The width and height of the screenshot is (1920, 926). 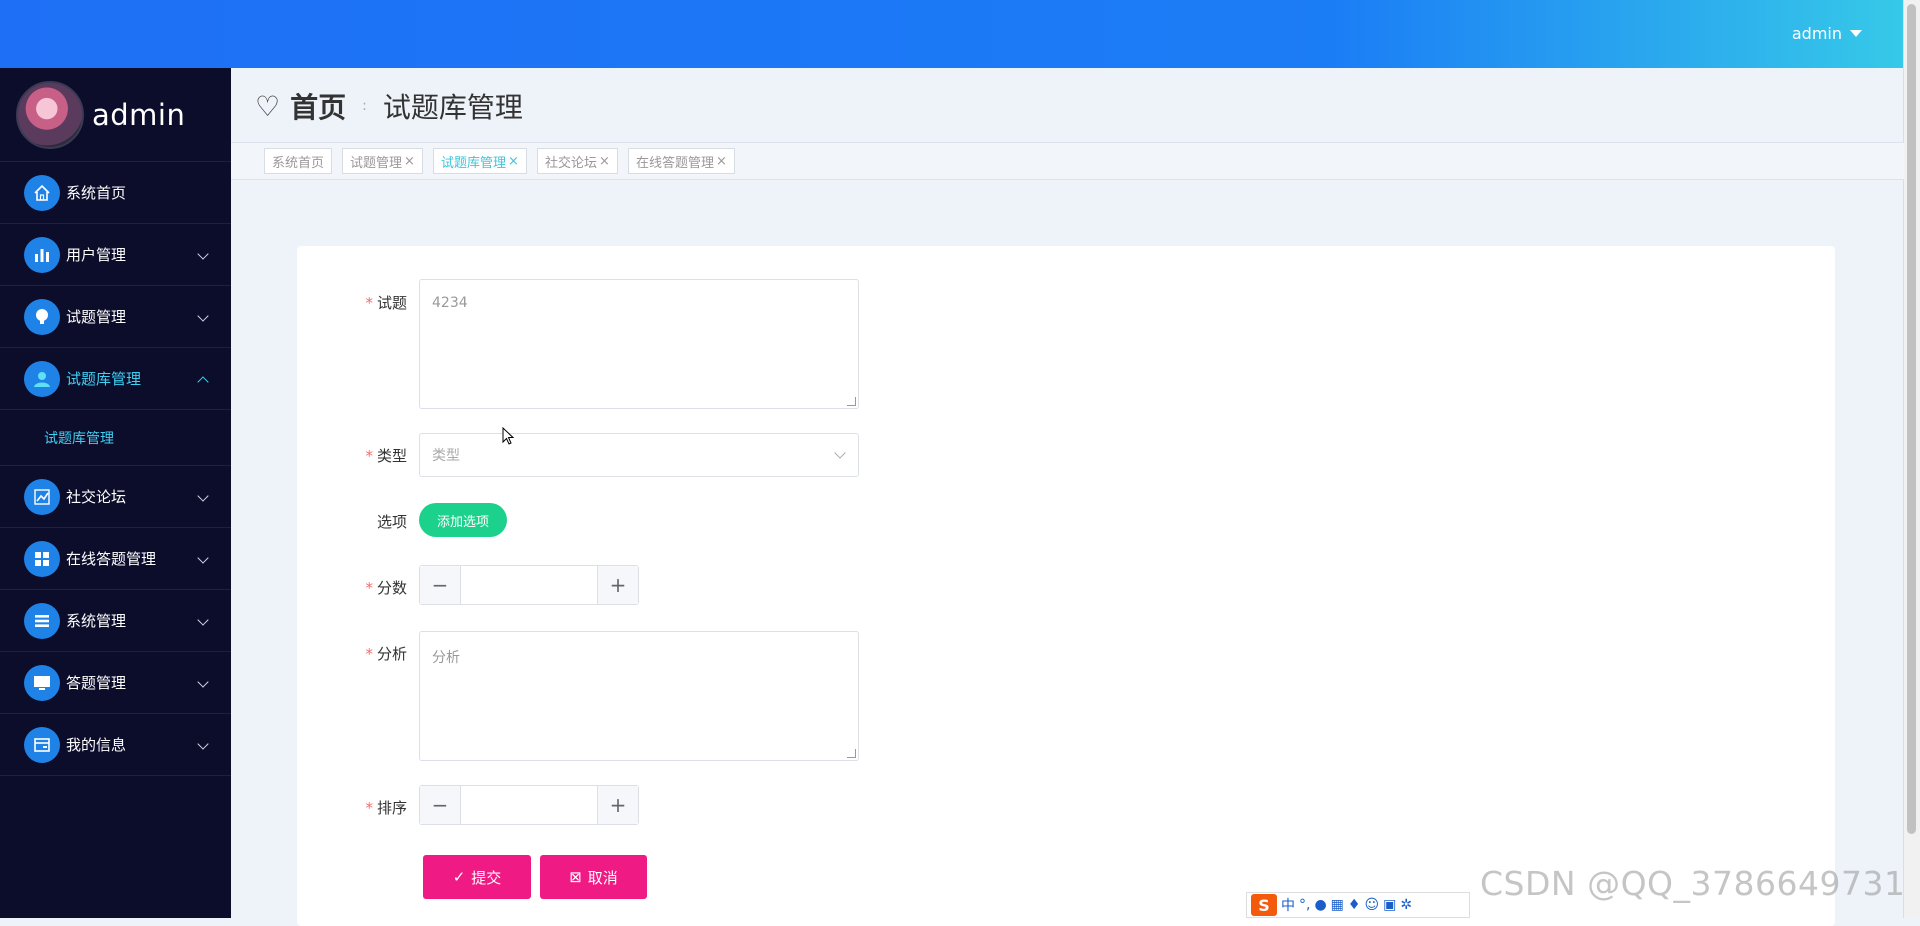 I want to click on sidebar-item-question-bank: 试题库管理, so click(x=115, y=379).